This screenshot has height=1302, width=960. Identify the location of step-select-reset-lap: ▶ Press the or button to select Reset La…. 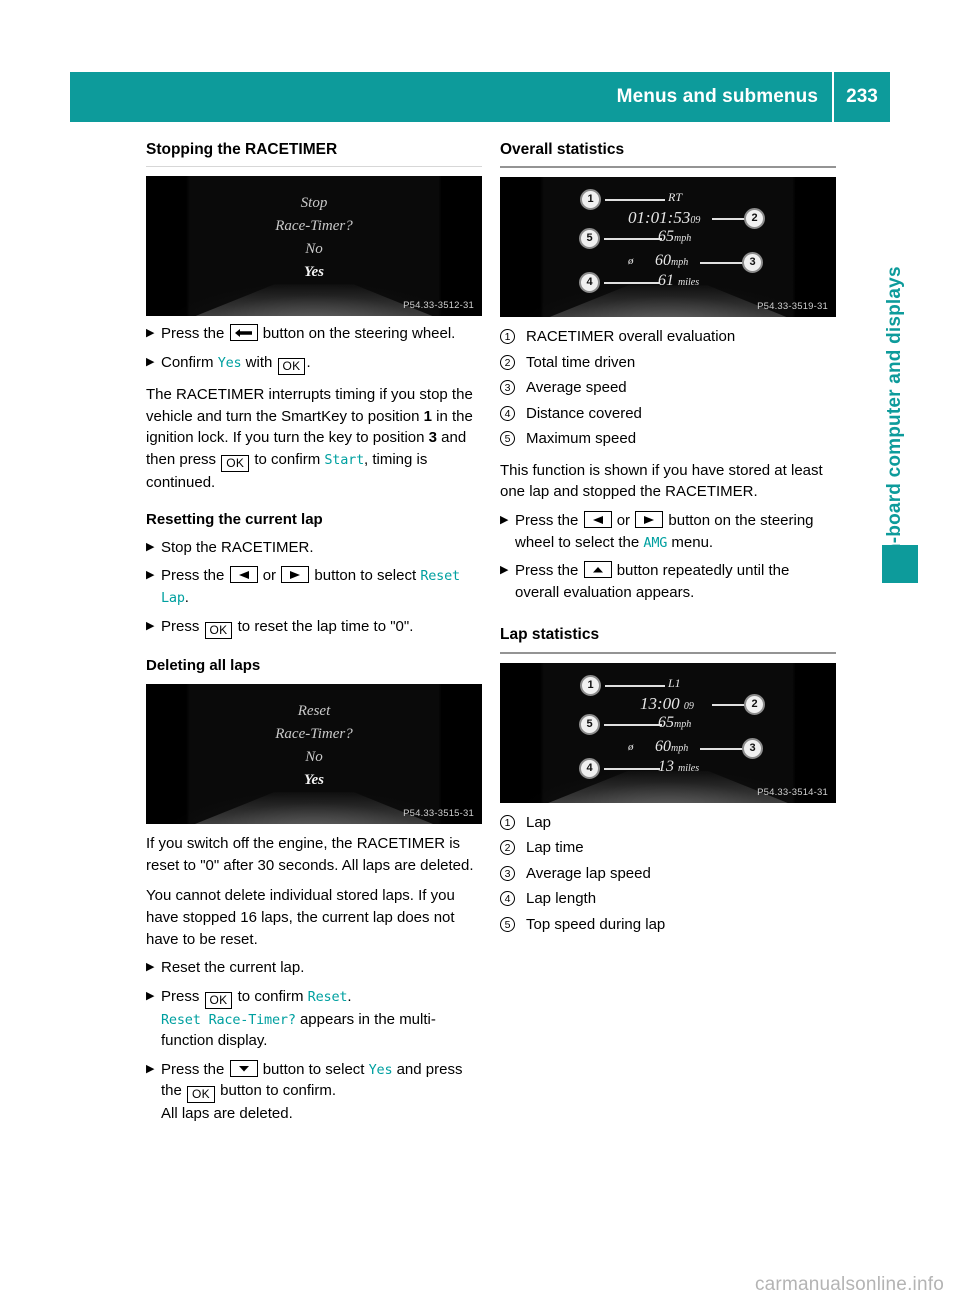
(314, 586).